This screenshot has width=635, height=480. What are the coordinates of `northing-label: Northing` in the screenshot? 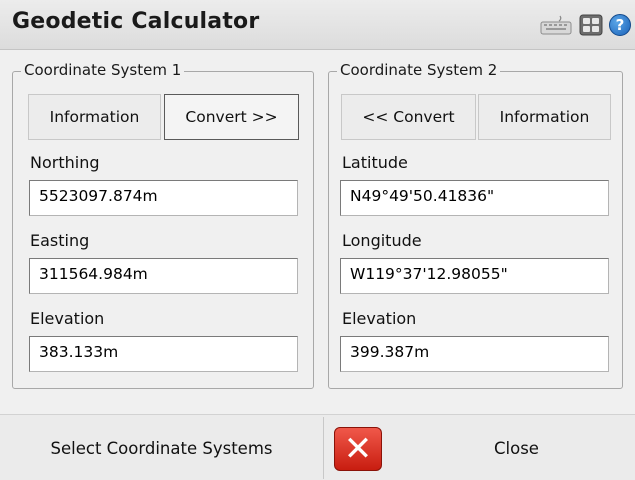 It's located at (65, 162).